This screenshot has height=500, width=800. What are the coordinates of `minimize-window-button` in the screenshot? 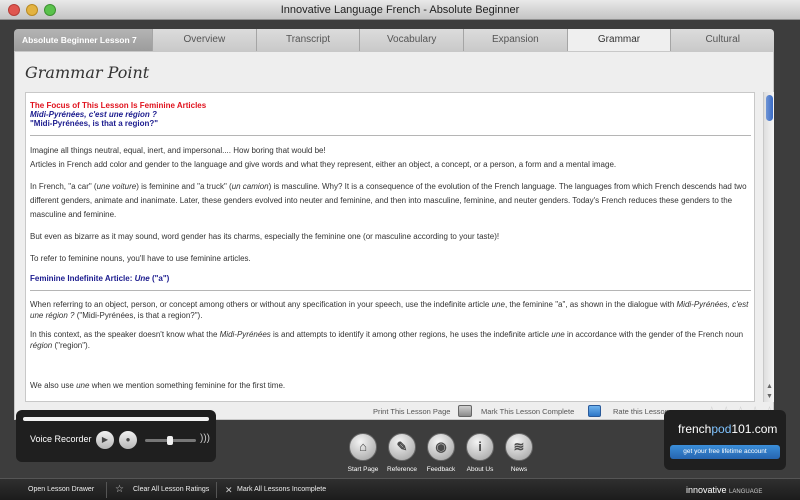 It's located at (32, 10).